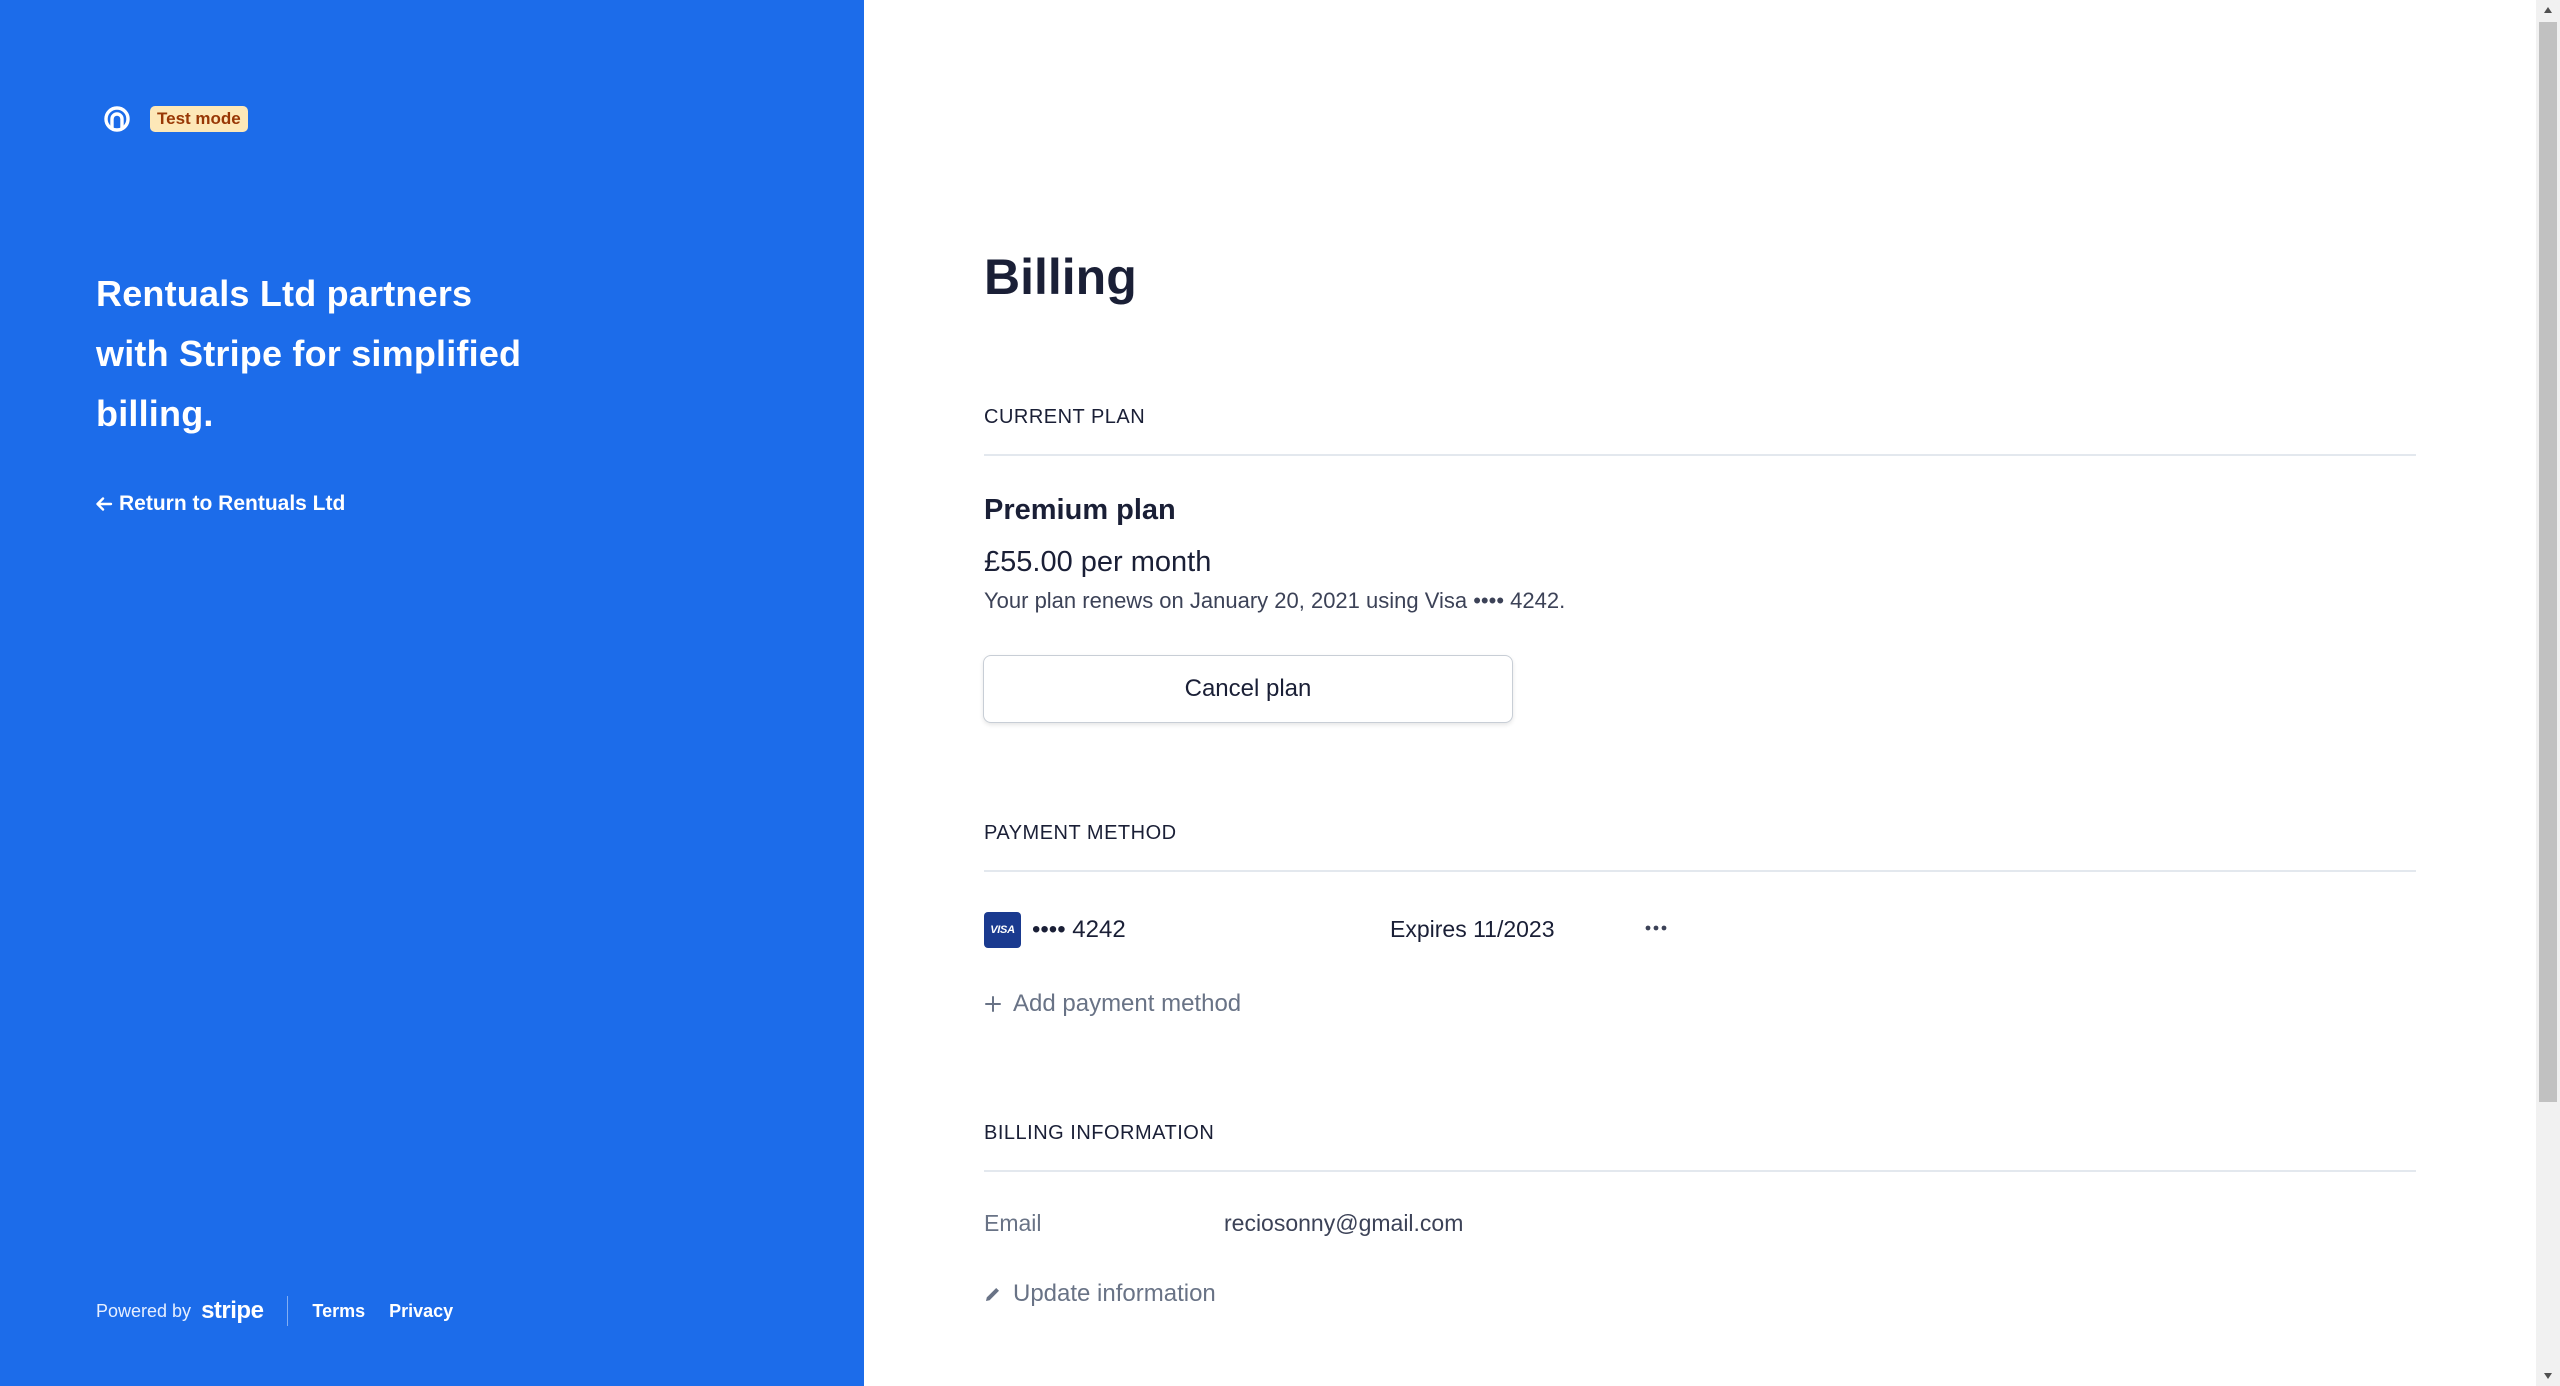  Describe the element at coordinates (1700, 871) in the screenshot. I see `payment-method-divider` at that location.